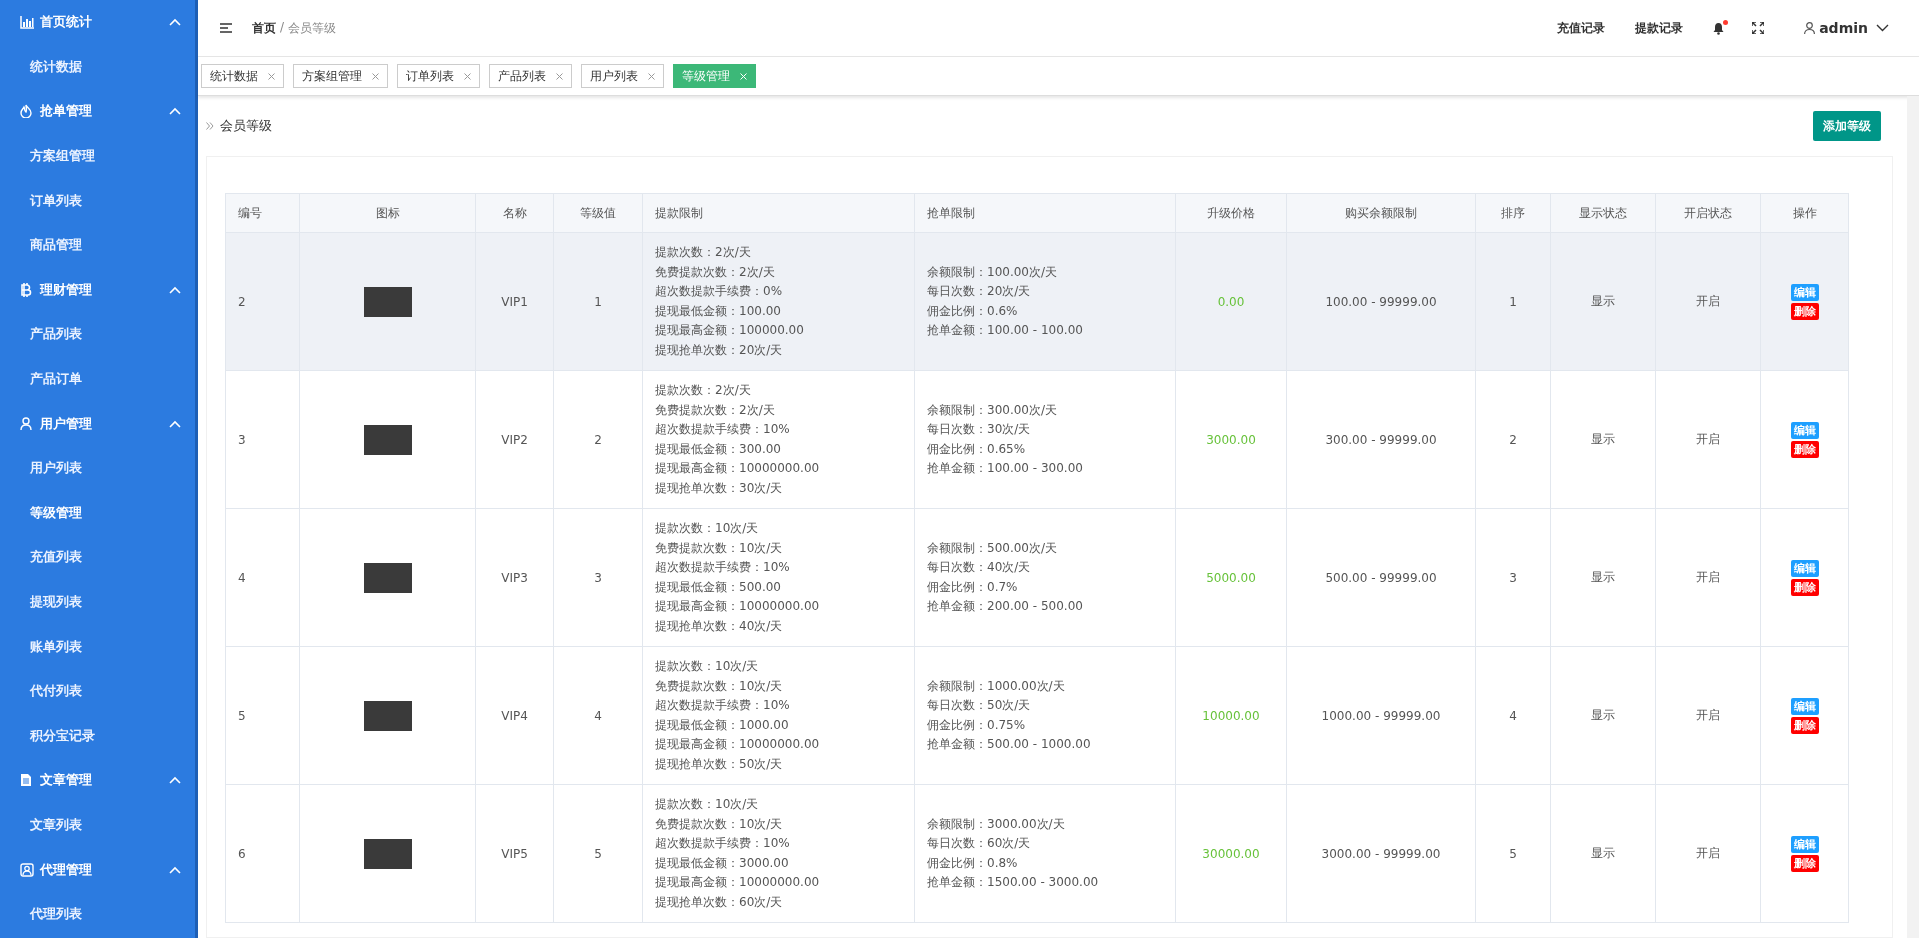  I want to click on menu-item: 充值列表, so click(97, 557).